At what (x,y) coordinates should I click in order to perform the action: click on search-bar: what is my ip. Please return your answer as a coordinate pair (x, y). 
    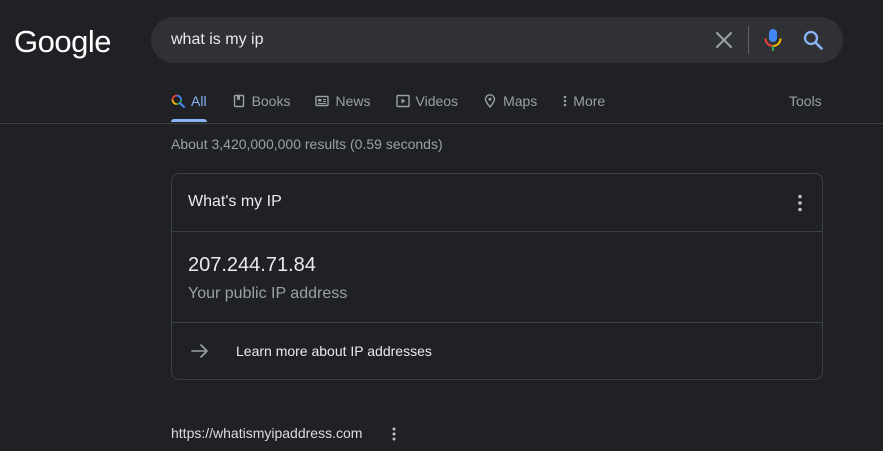
    Looking at the image, I should click on (497, 40).